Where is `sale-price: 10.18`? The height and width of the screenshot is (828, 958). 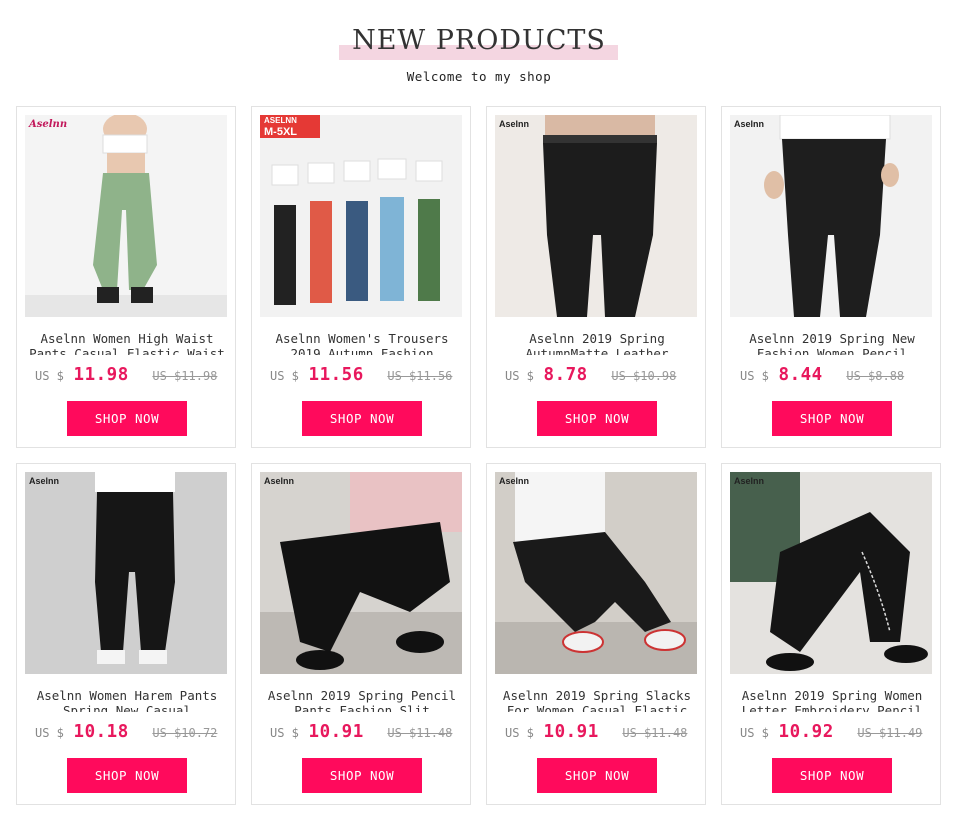 sale-price: 10.18 is located at coordinates (101, 732).